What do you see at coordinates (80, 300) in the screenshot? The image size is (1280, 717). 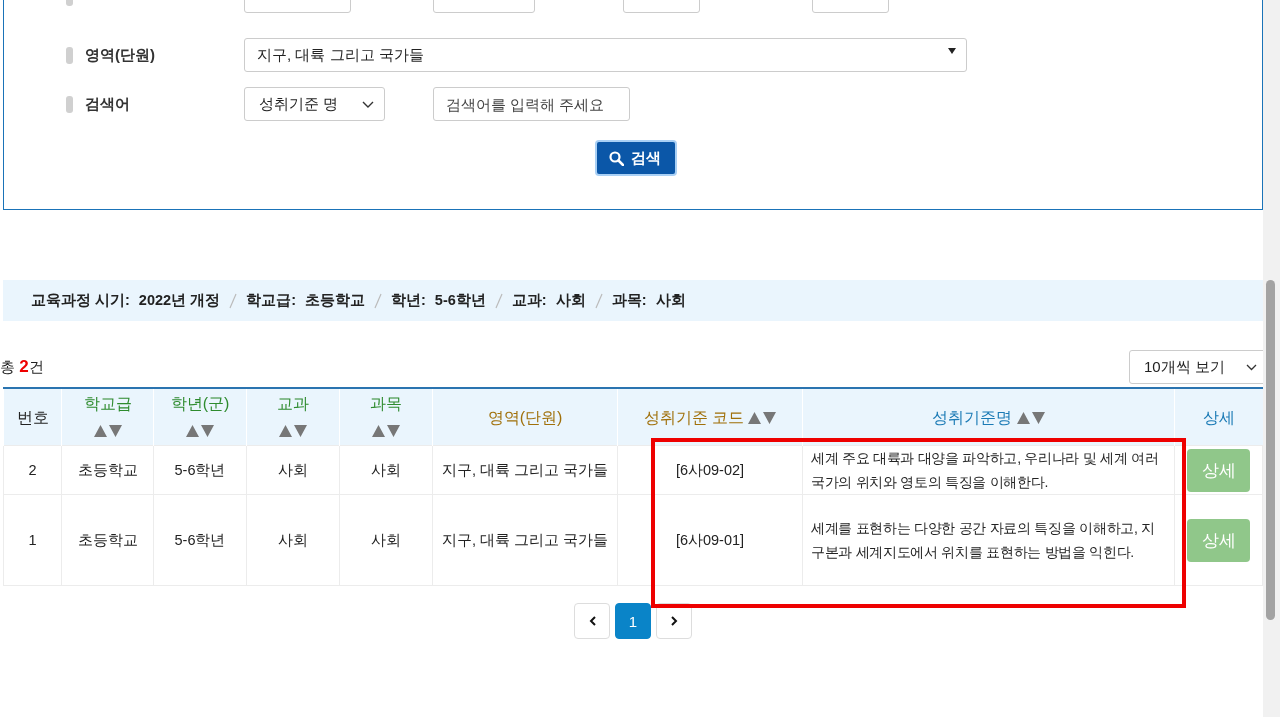 I see `filter-label: 교육과정 시기:` at bounding box center [80, 300].